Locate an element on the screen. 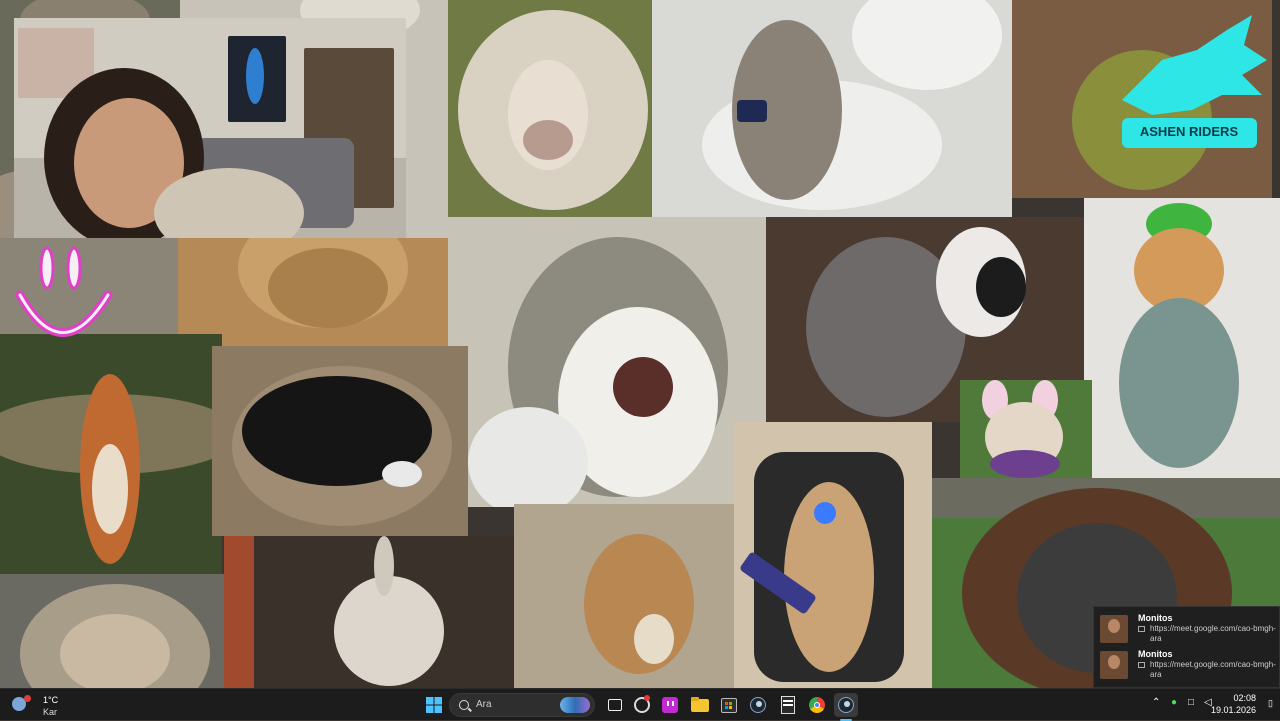 The height and width of the screenshot is (721, 1280). ashen-riders-horse-icon is located at coordinates (1194, 65).